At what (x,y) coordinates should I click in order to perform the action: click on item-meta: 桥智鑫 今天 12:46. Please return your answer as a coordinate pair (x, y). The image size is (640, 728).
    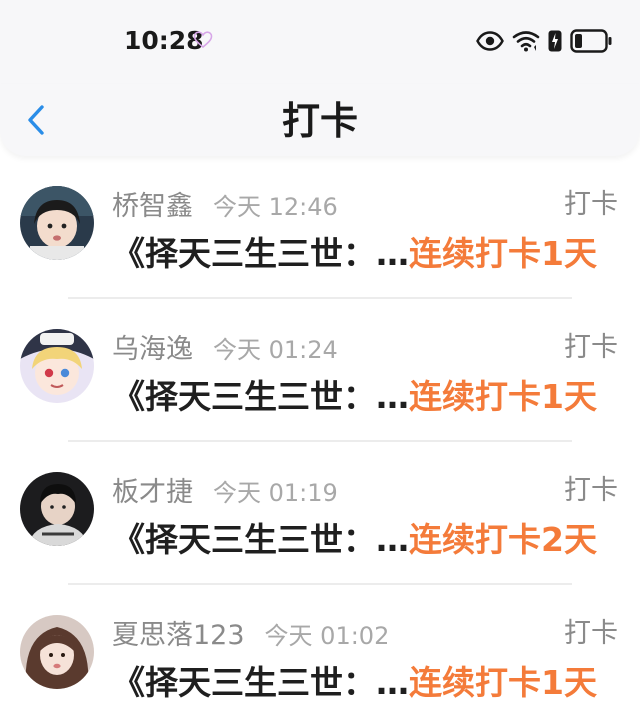
    Looking at the image, I should click on (225, 203).